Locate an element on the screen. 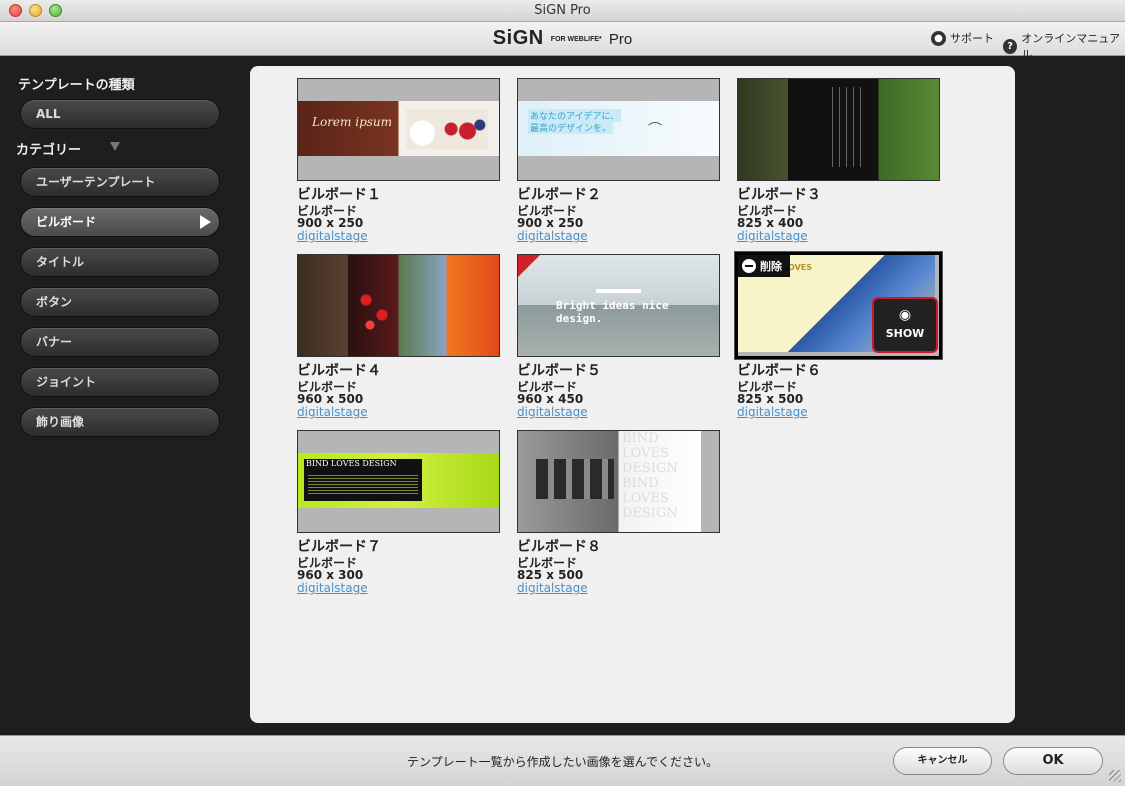  sidebar-item-label: ユーザーテンプレート is located at coordinates (96, 182).